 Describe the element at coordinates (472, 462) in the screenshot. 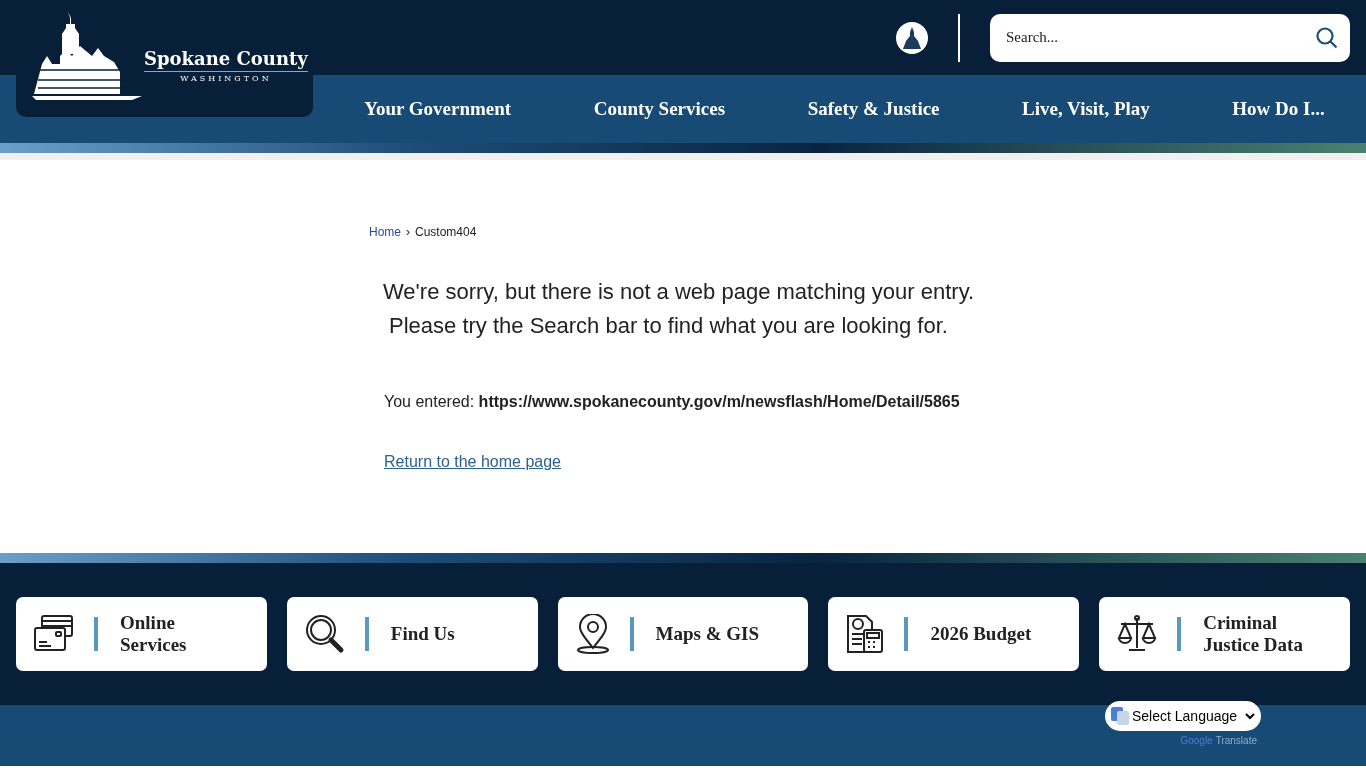

I see `return-home-link: Return to the home page` at that location.